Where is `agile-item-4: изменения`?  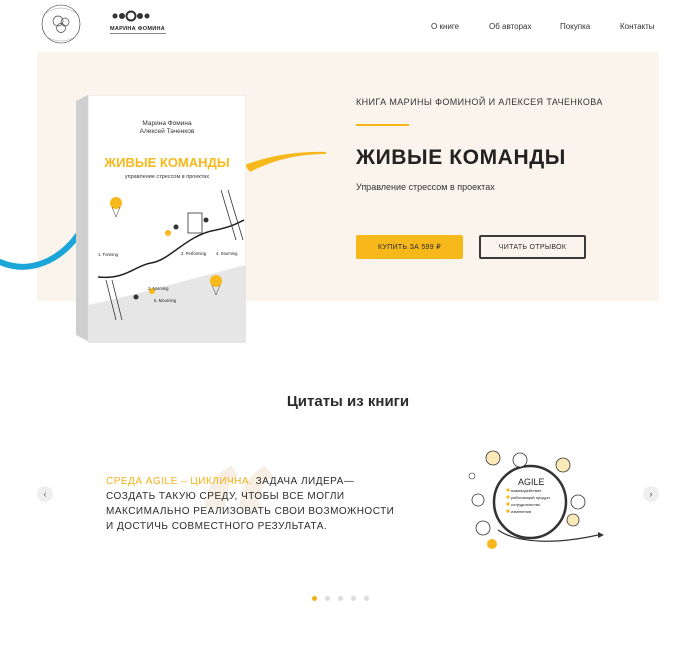 agile-item-4: изменения is located at coordinates (521, 511).